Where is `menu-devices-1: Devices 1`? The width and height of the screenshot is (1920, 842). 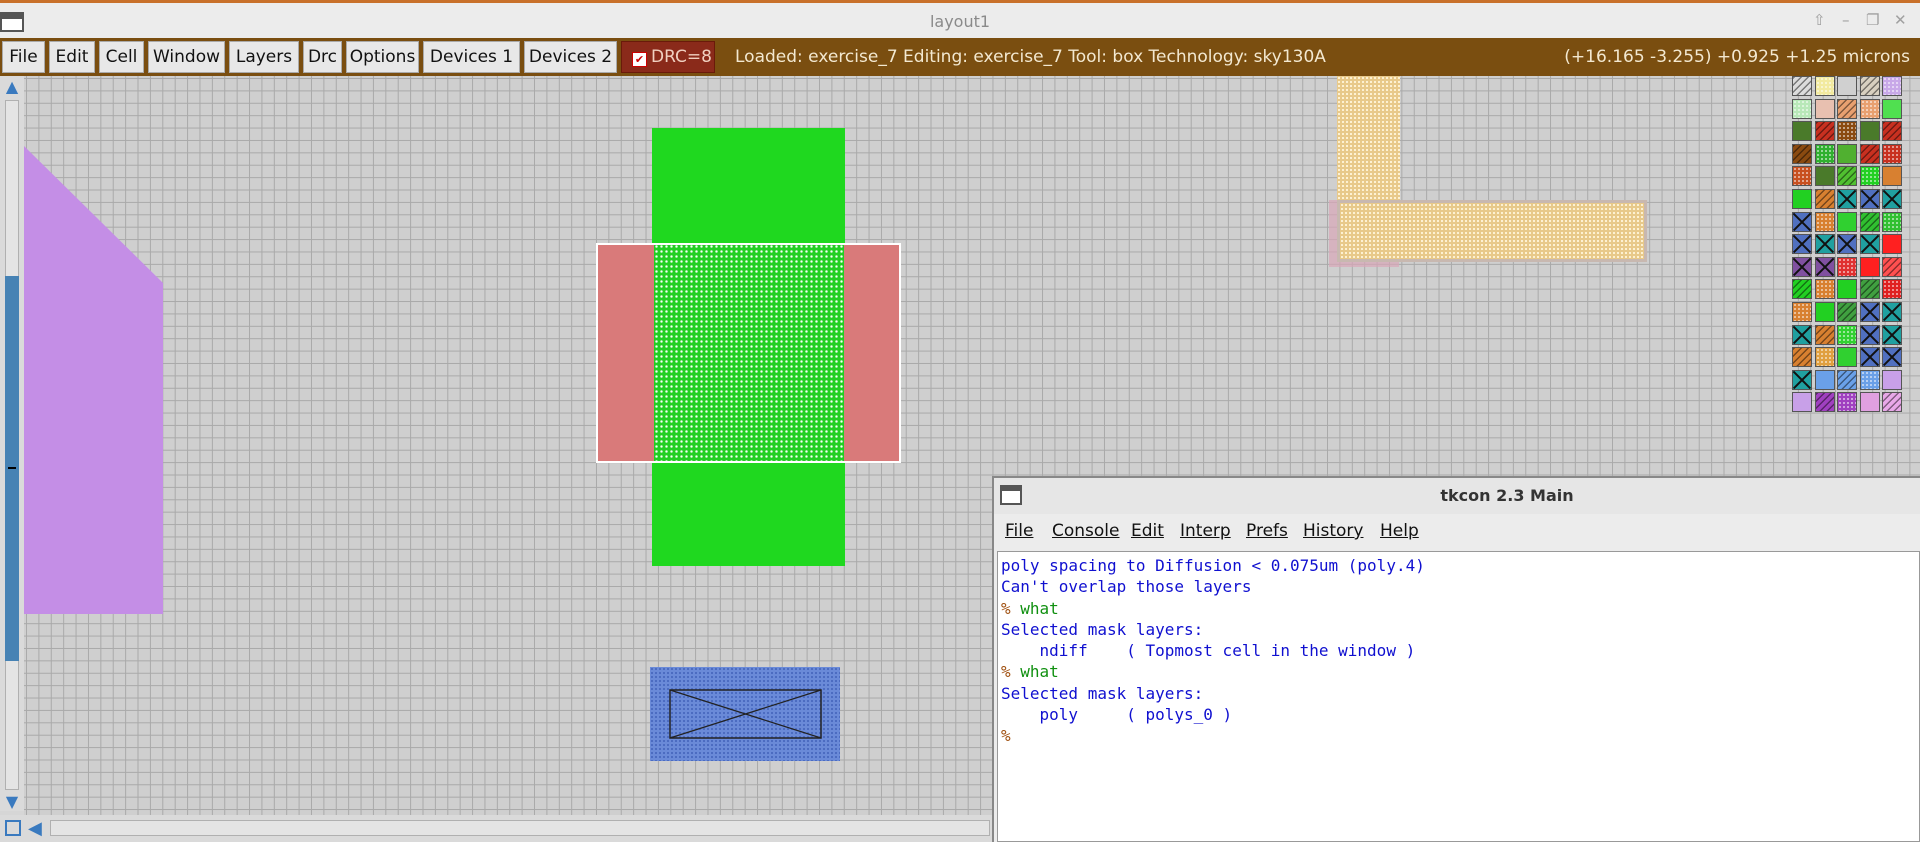 menu-devices-1: Devices 1 is located at coordinates (471, 57).